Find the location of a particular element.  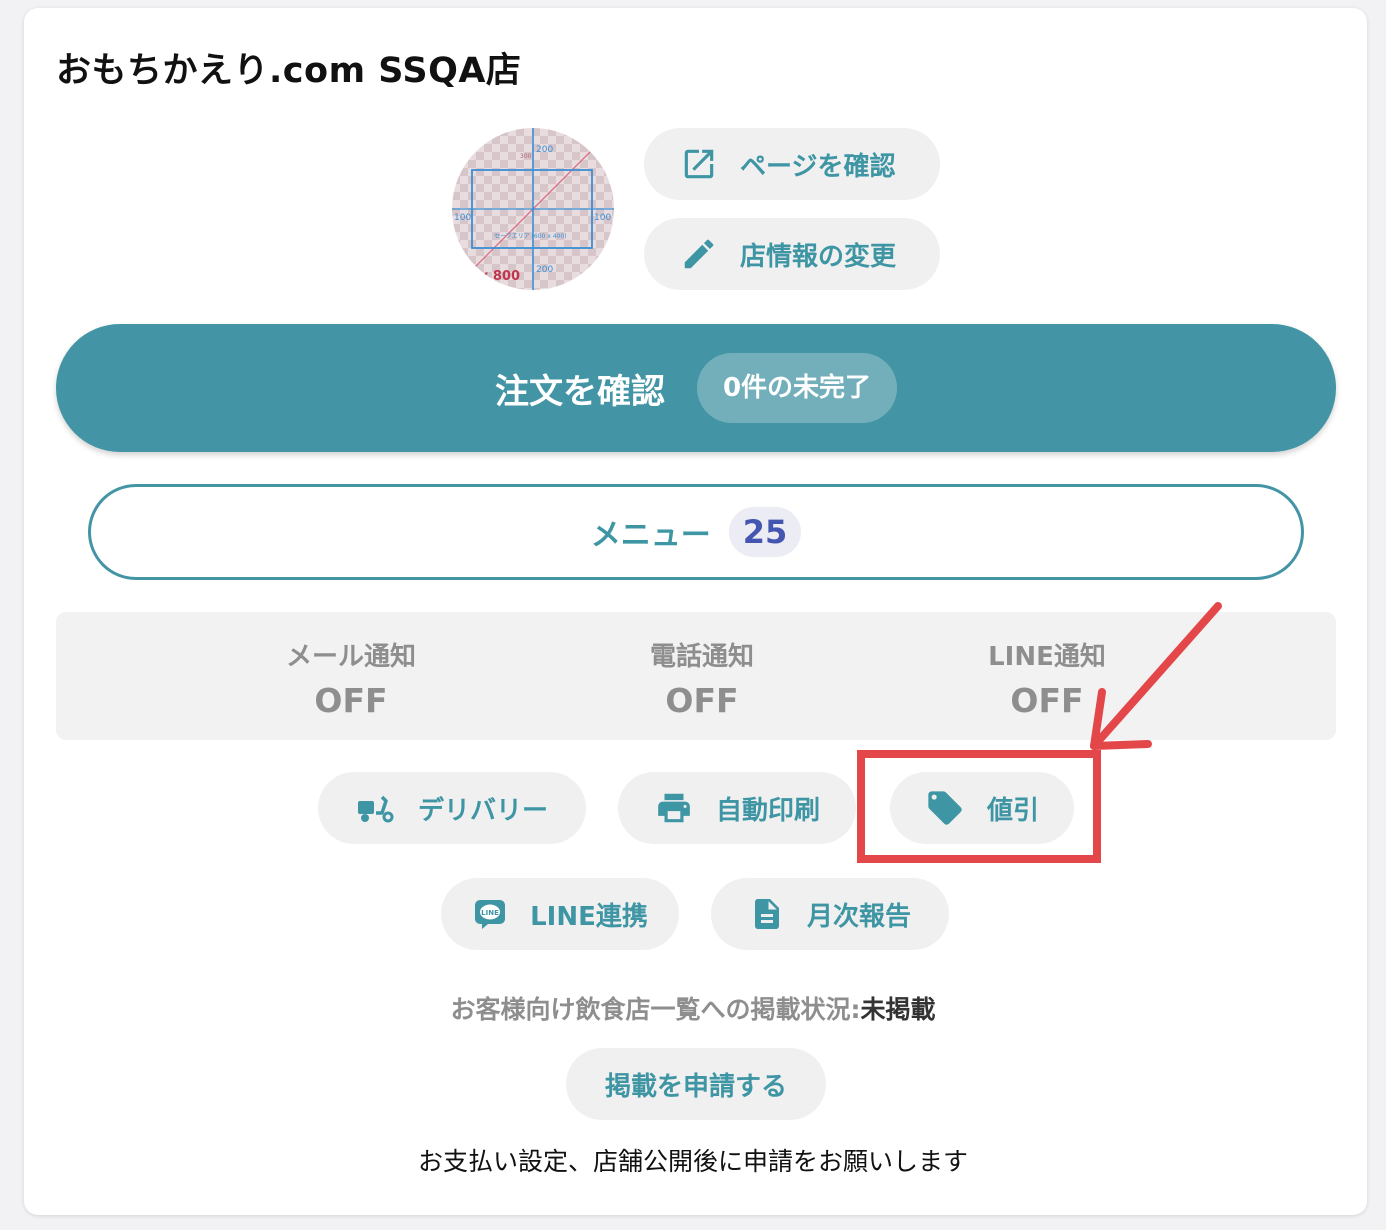

line-icon: LINE is located at coordinates (490, 914).